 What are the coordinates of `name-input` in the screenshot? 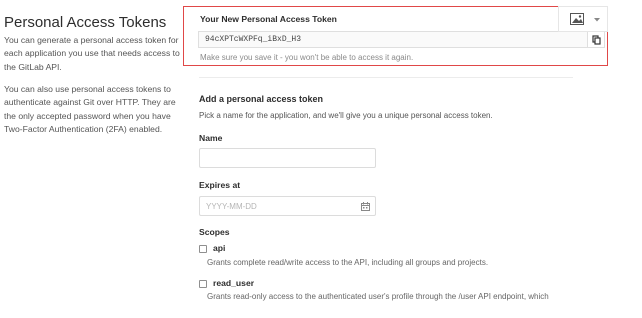 It's located at (287, 158).